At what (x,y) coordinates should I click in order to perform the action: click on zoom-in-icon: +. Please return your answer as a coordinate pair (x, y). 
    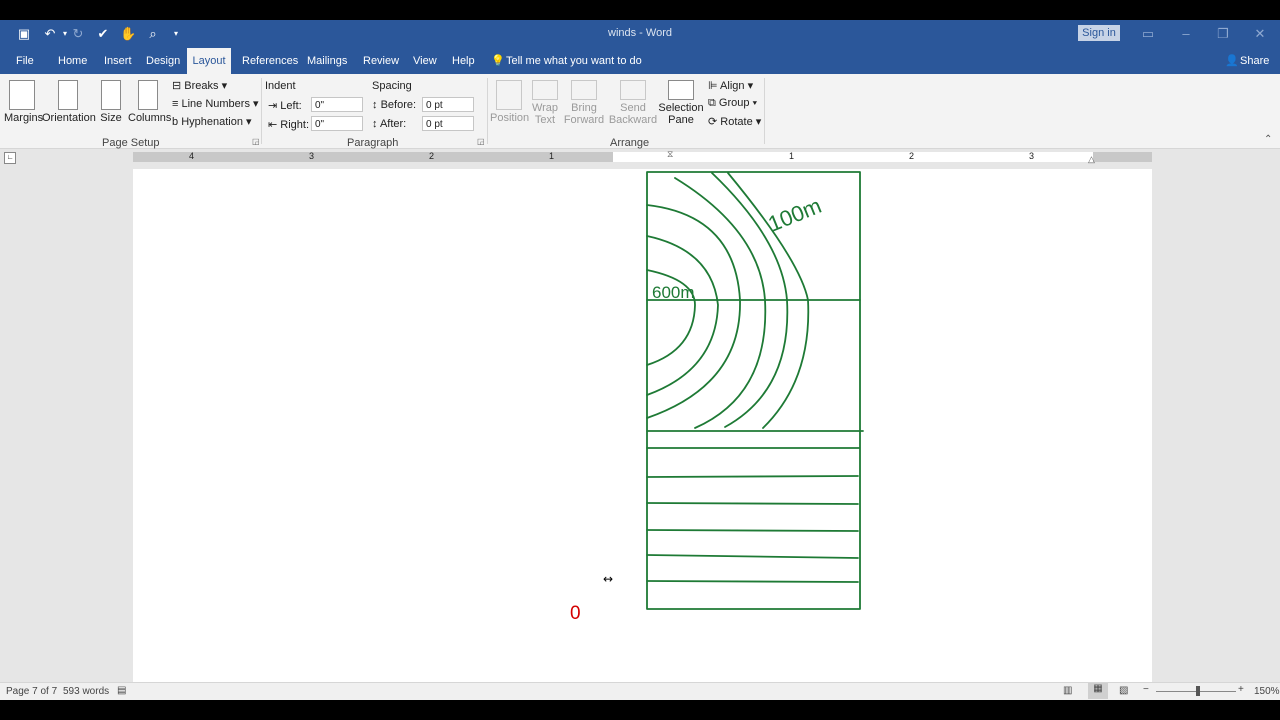
    Looking at the image, I should click on (1241, 689).